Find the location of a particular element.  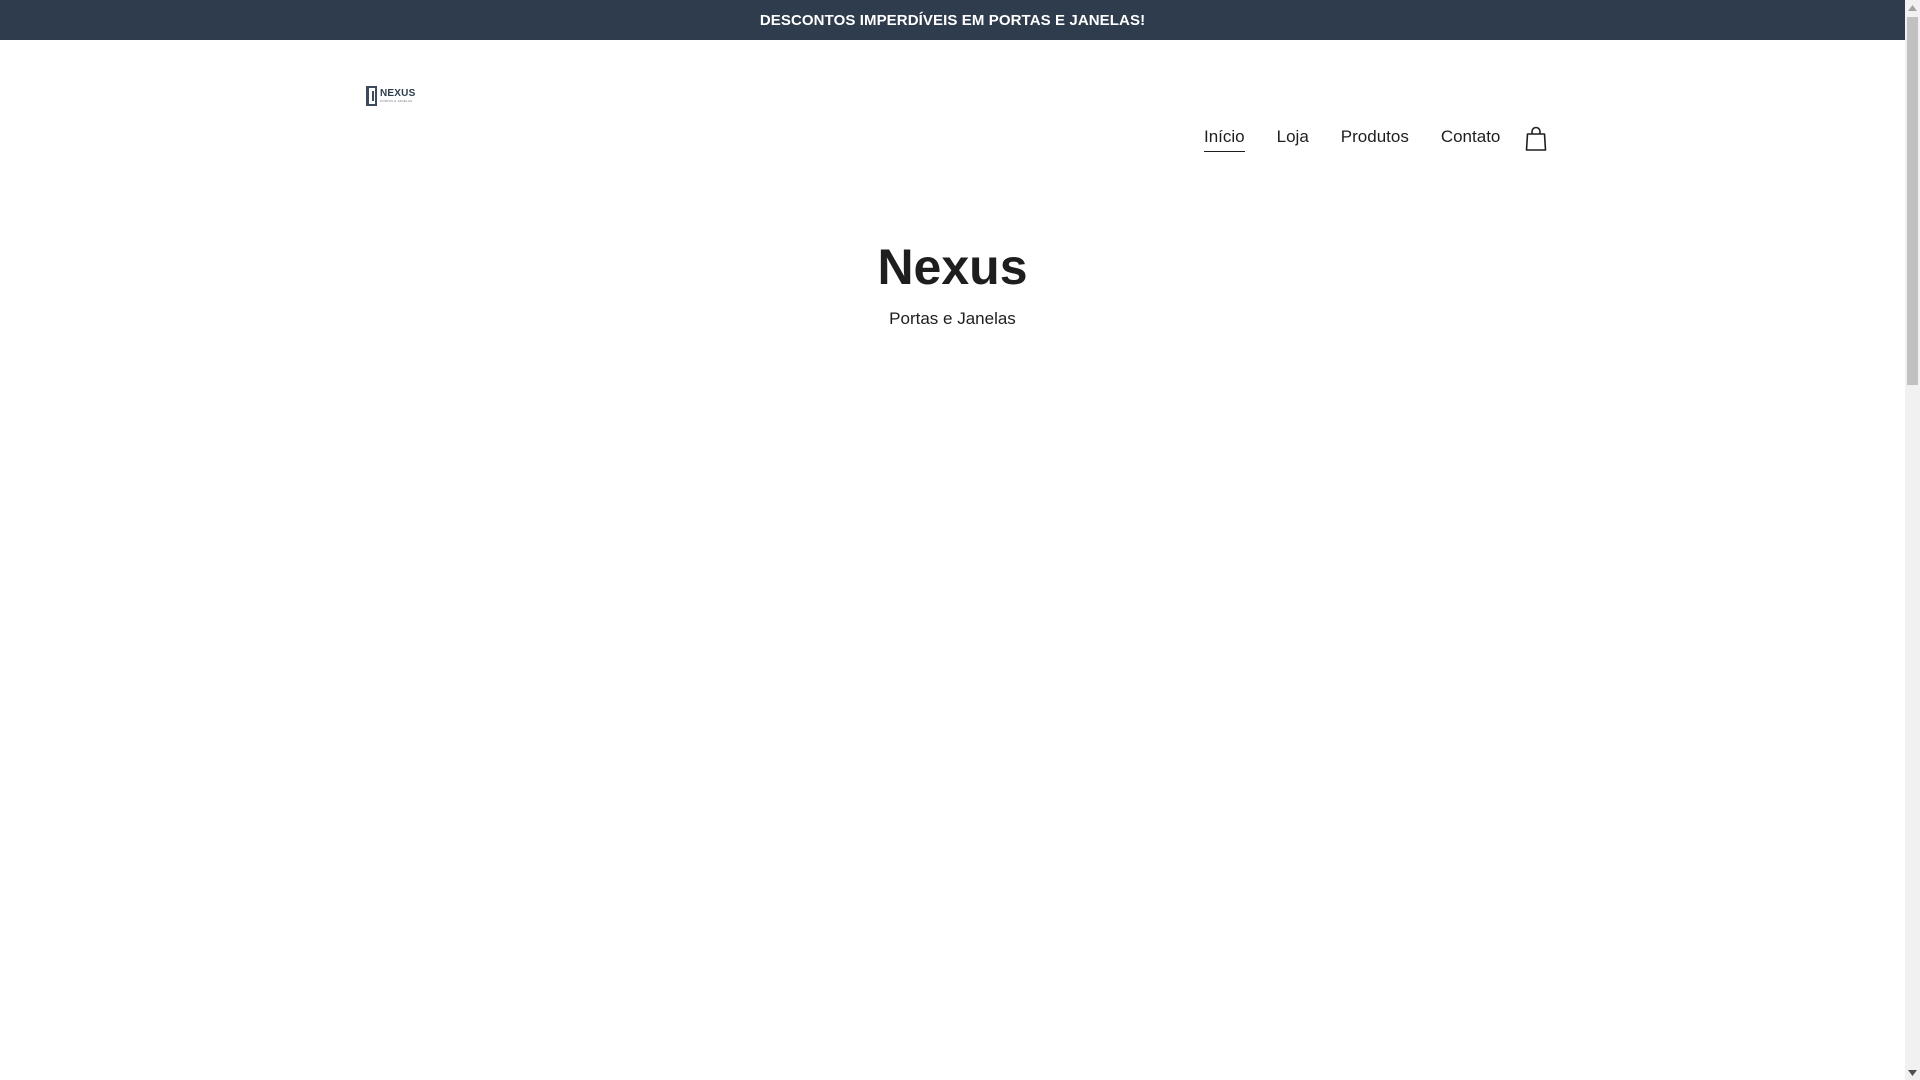

logo: NEXUS PORTAS E JANELAS is located at coordinates (390, 96).